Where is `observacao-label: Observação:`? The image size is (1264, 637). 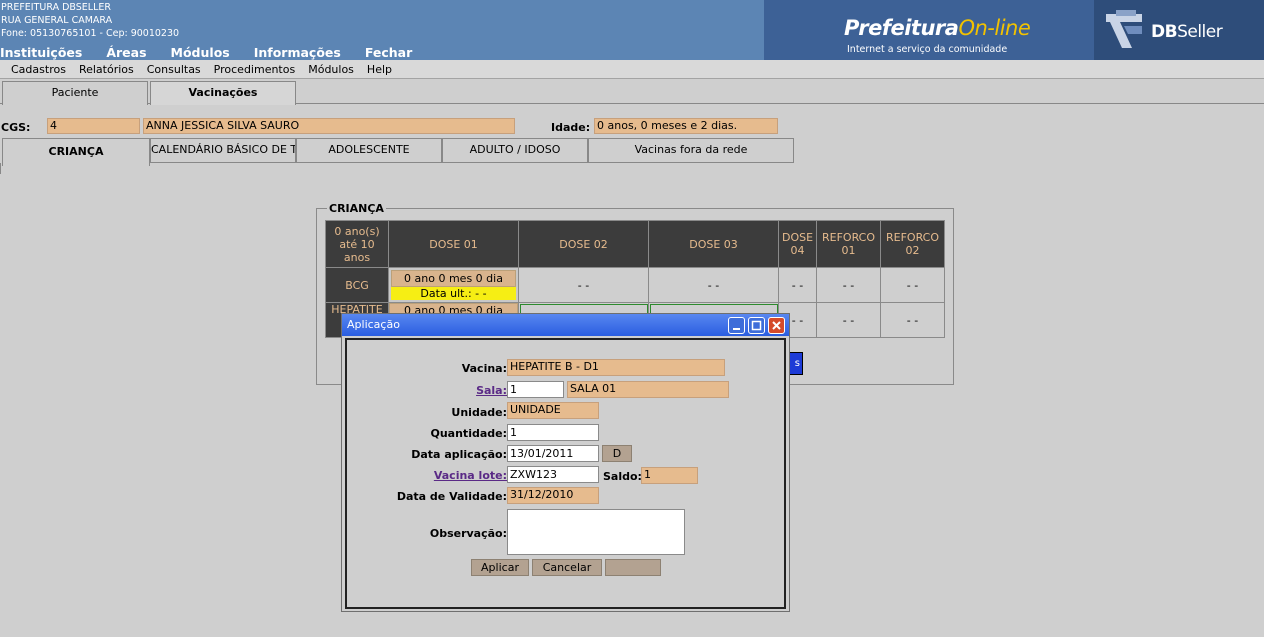
observacao-label: Observação: is located at coordinates (468, 533).